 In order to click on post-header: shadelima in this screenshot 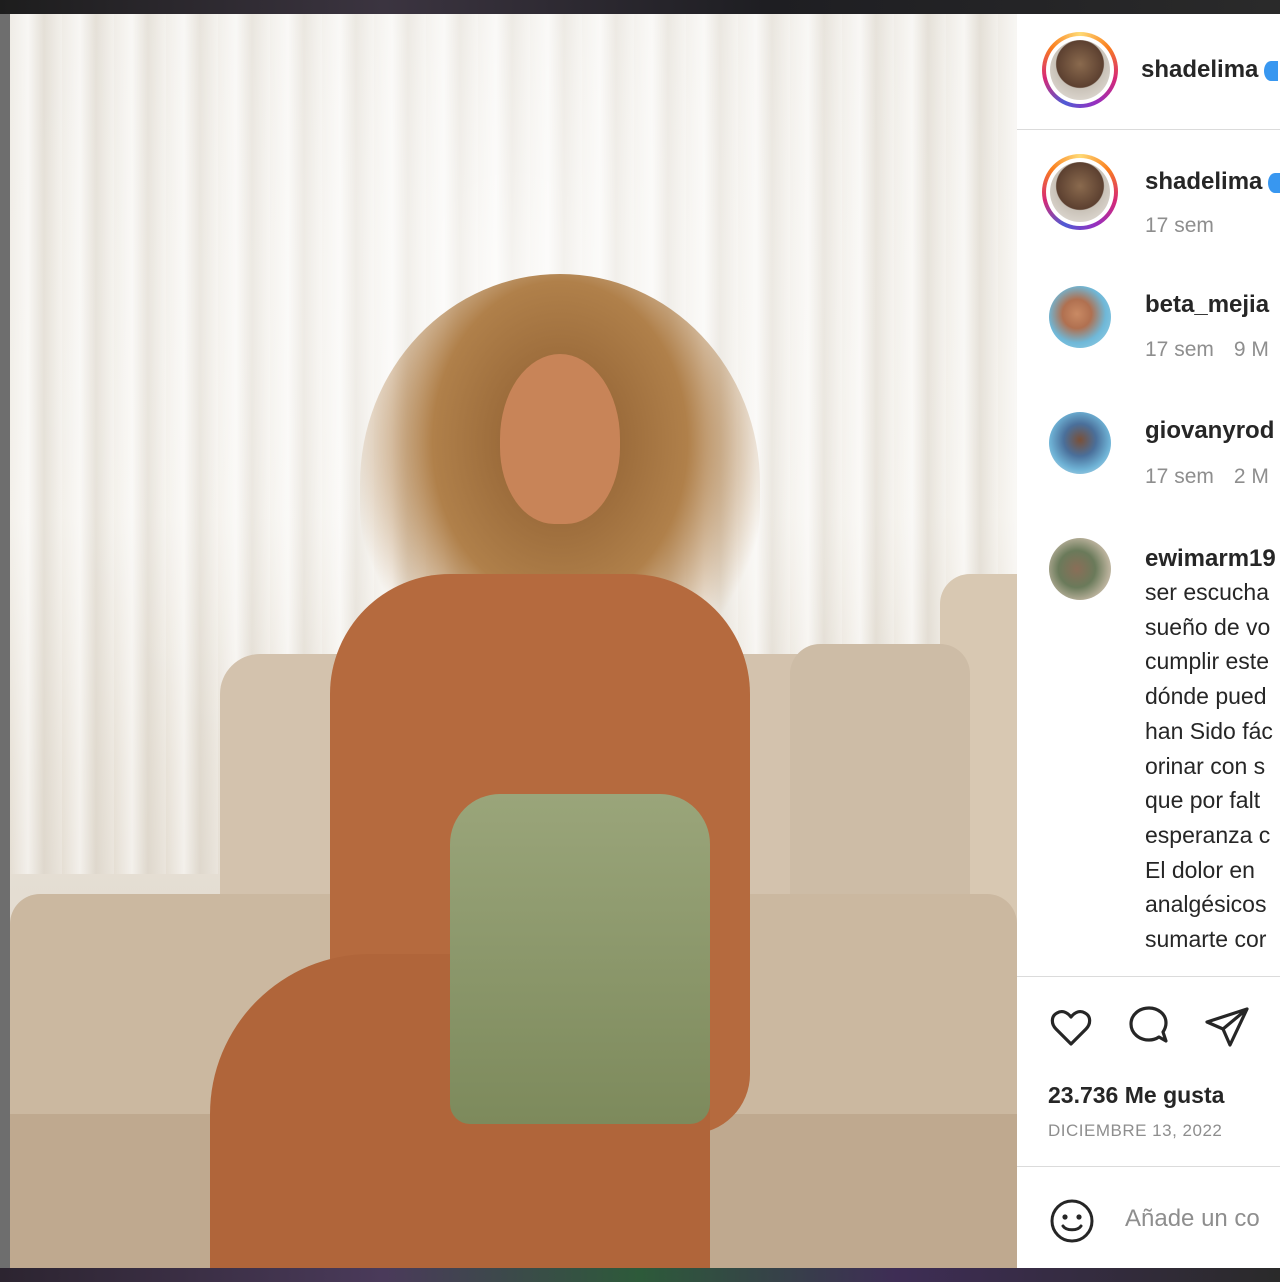, I will do `click(1148, 72)`.